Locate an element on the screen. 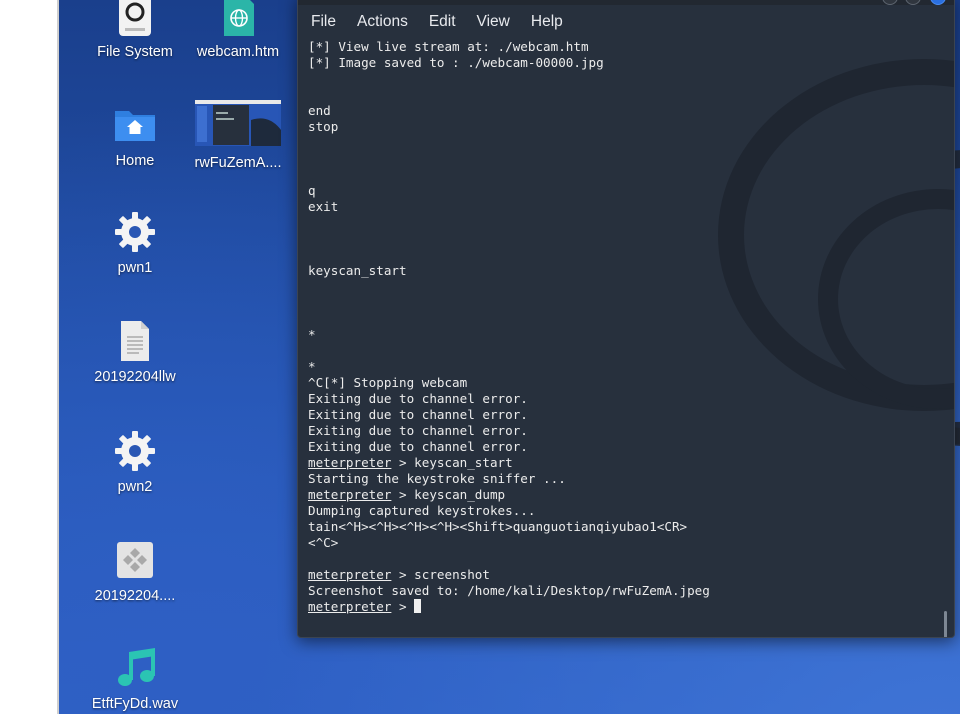 The height and width of the screenshot is (714, 960). desktop-icon-text-file: 20192204llw is located at coordinates (135, 352).